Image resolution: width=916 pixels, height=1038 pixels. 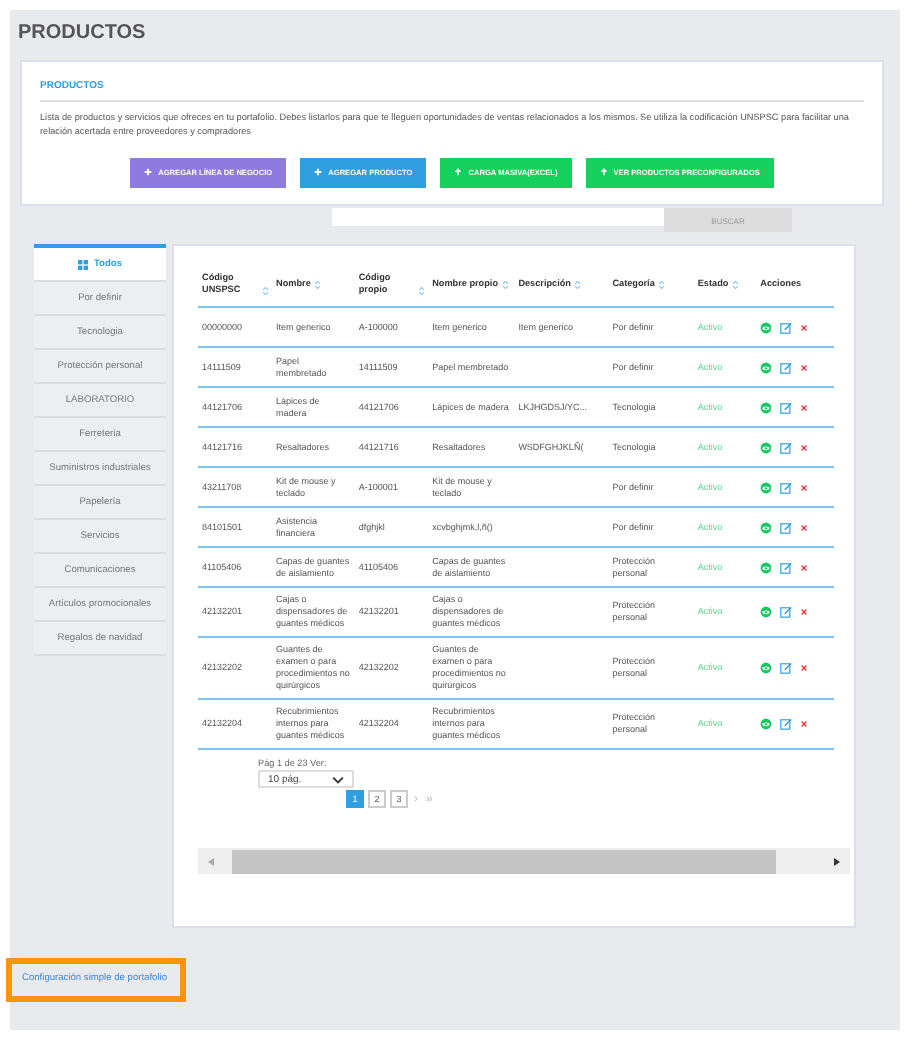 I want to click on chevron-down-icon, so click(x=338, y=779).